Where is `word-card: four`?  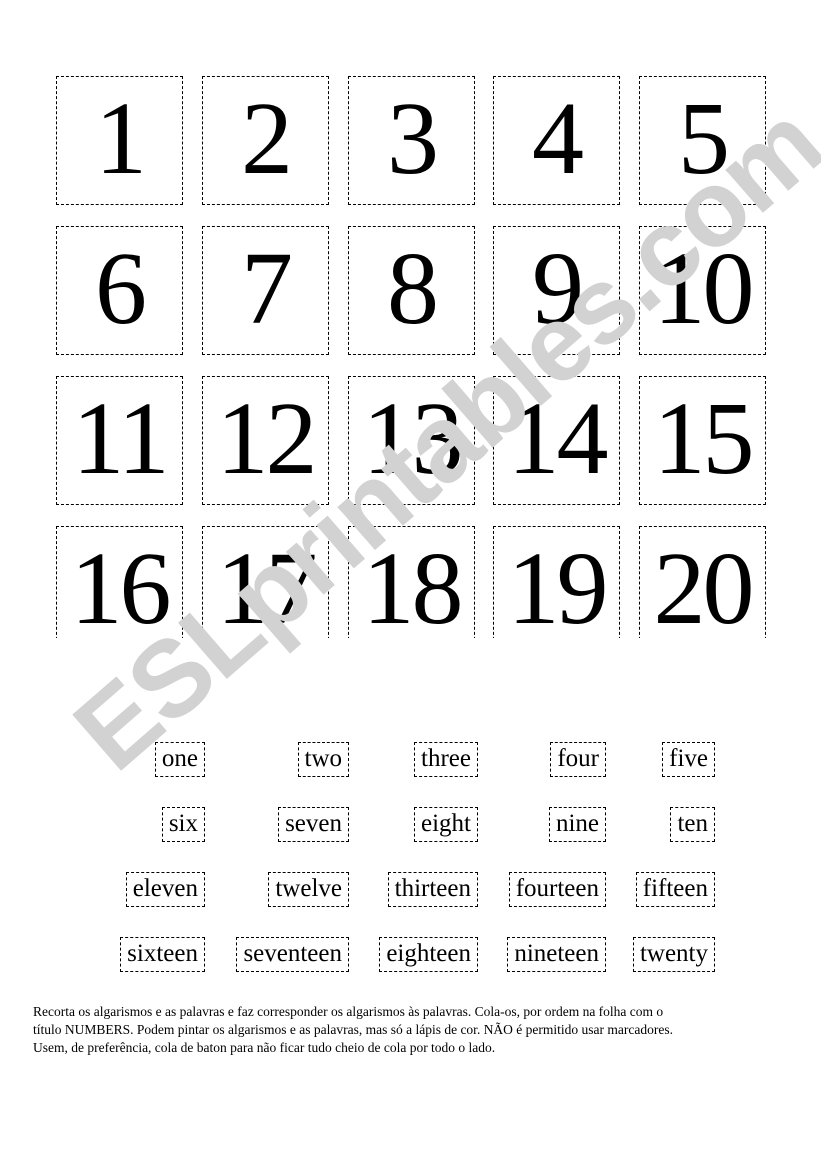
word-card: four is located at coordinates (578, 759).